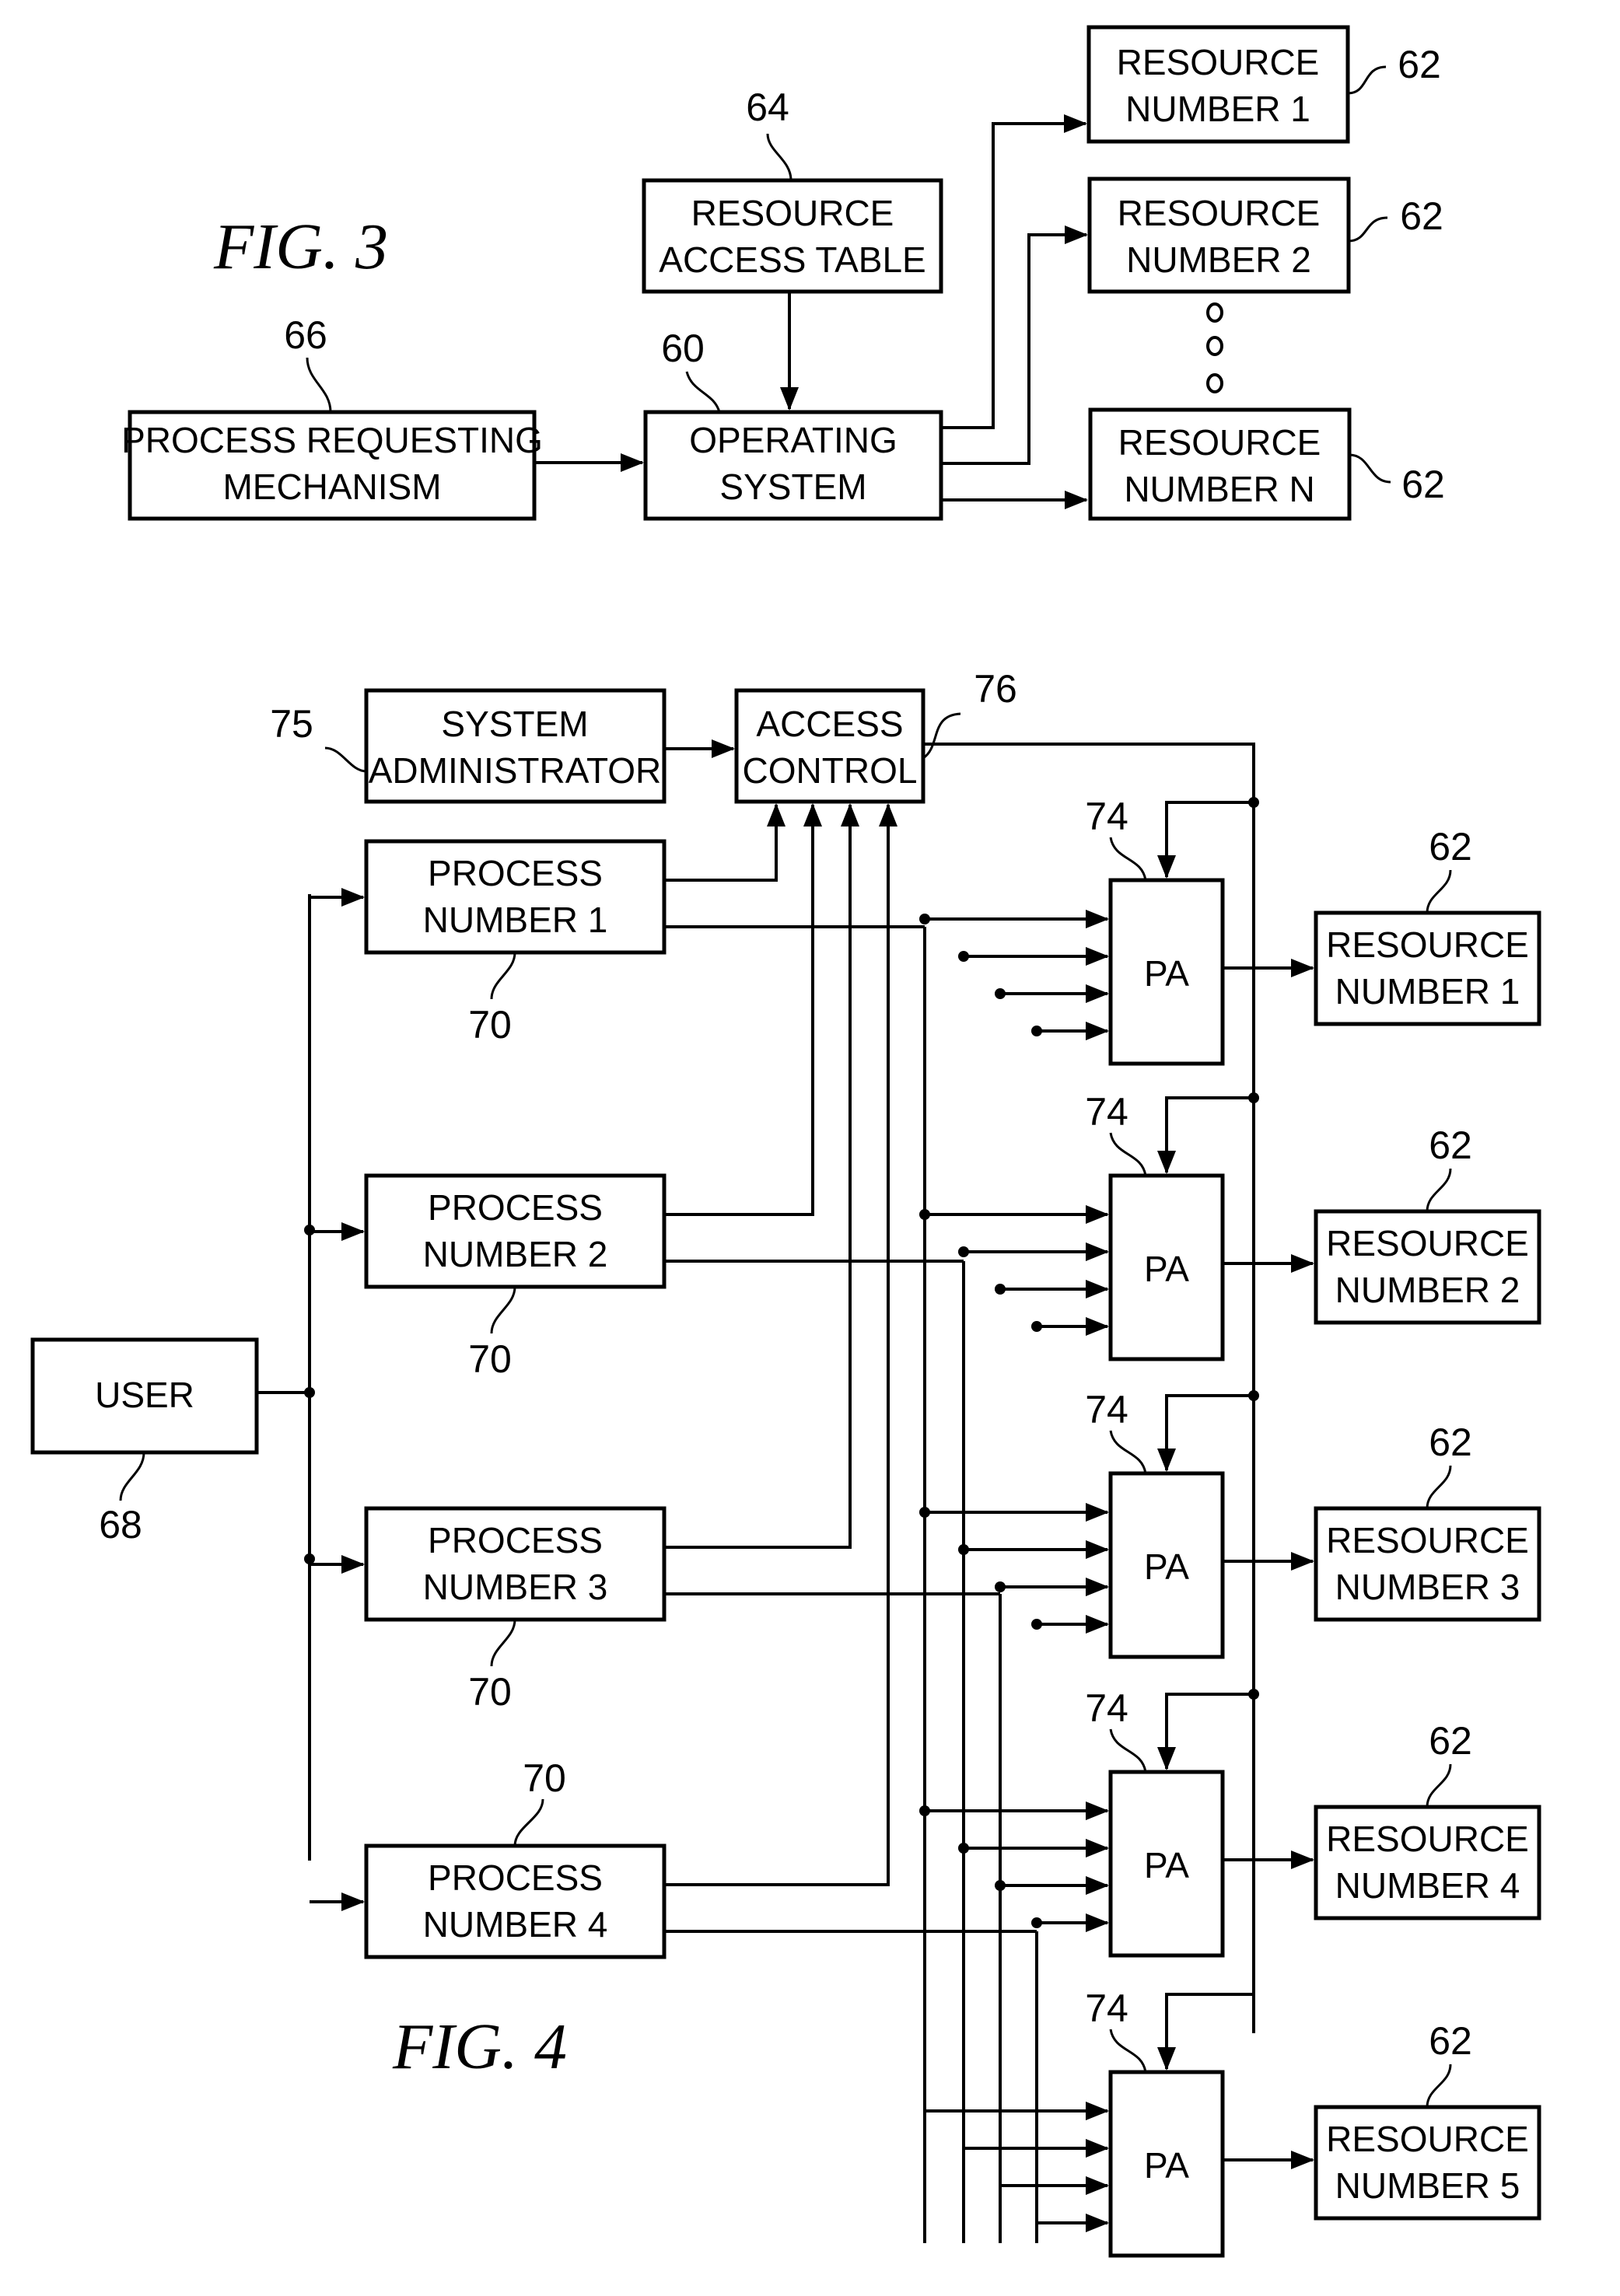 The width and height of the screenshot is (1620, 2296). Describe the element at coordinates (515, 1924) in the screenshot. I see `block-label-line2: NUMBER 4` at that location.